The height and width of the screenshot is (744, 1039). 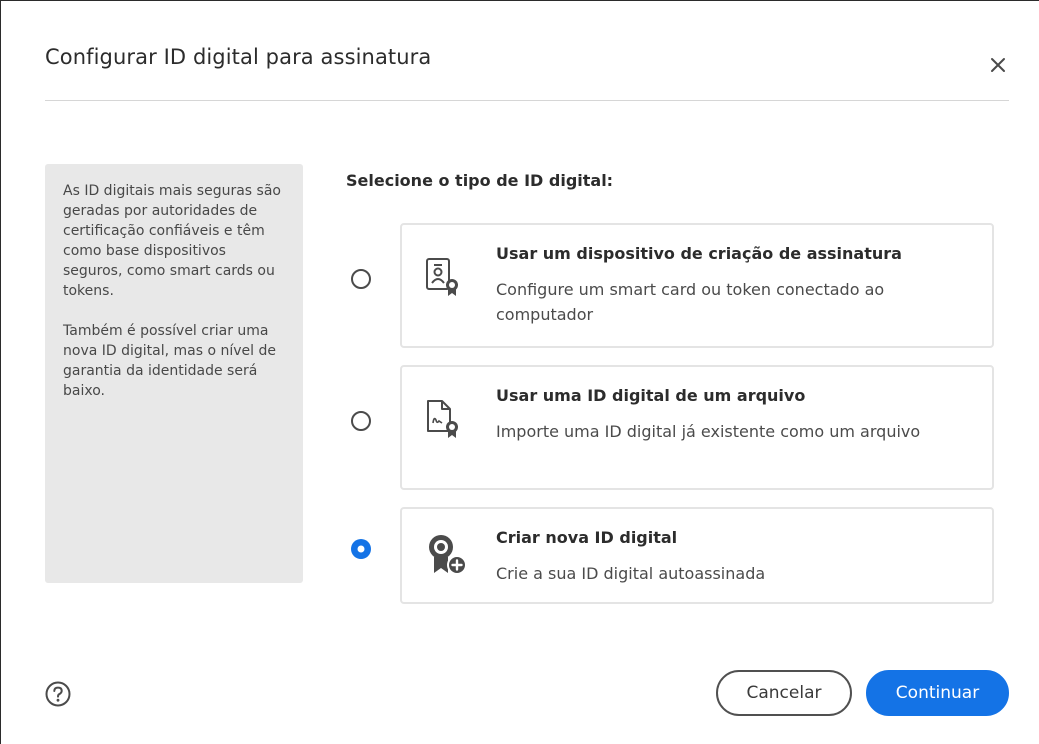 What do you see at coordinates (631, 573) in the screenshot?
I see `option-description: Crie a sua ID digital autoassinada` at bounding box center [631, 573].